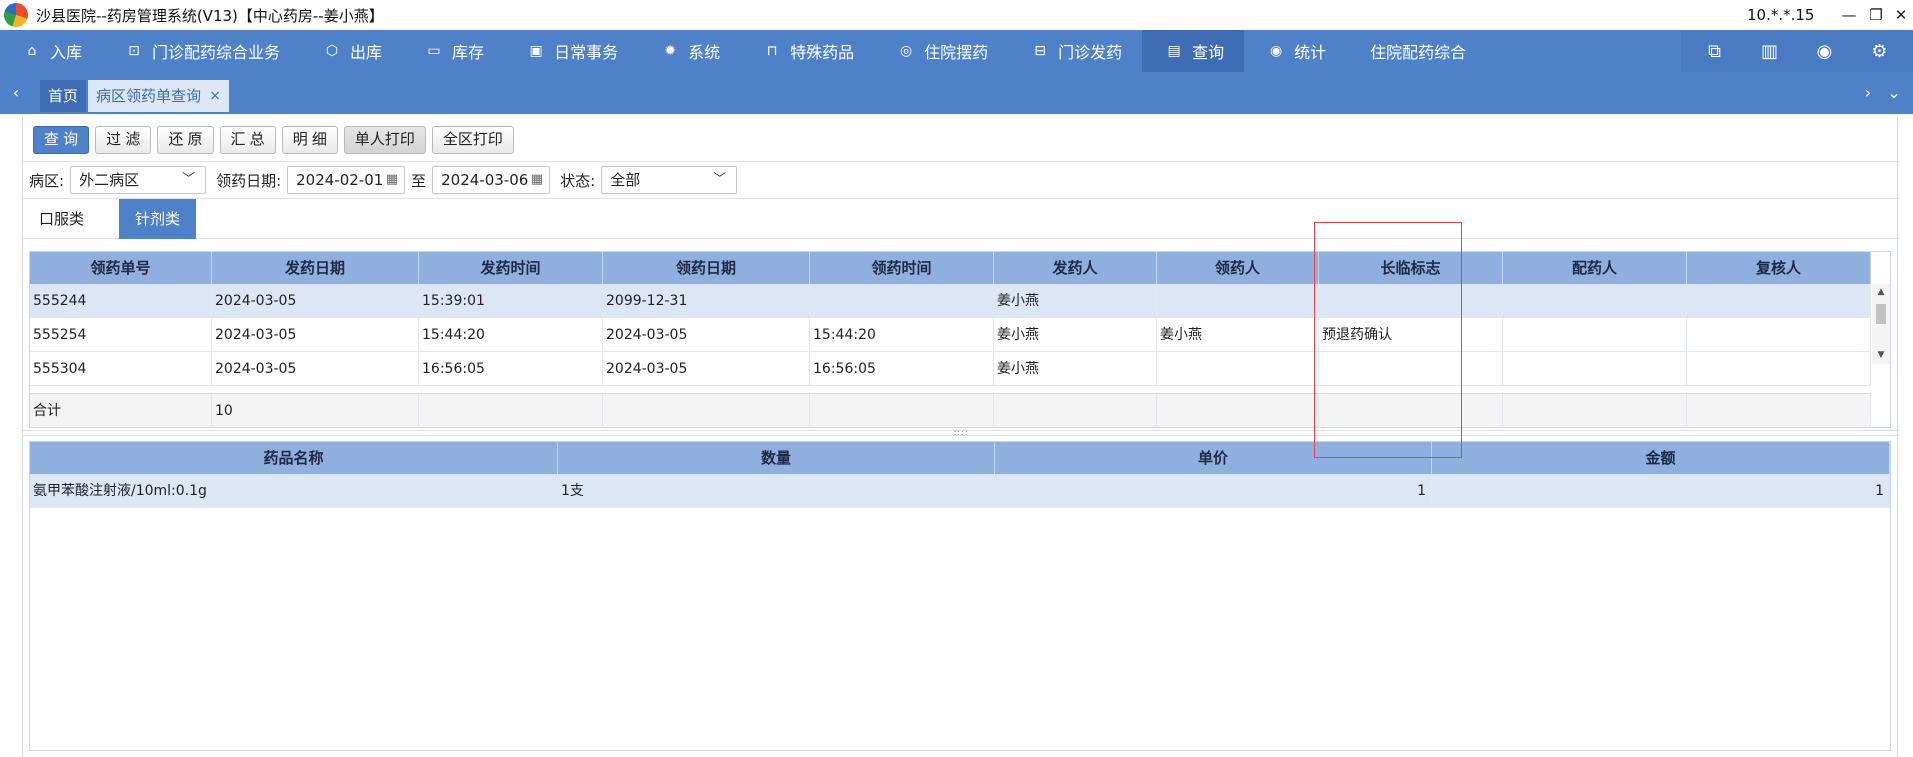  I want to click on col-header: 药品名称, so click(294, 458).